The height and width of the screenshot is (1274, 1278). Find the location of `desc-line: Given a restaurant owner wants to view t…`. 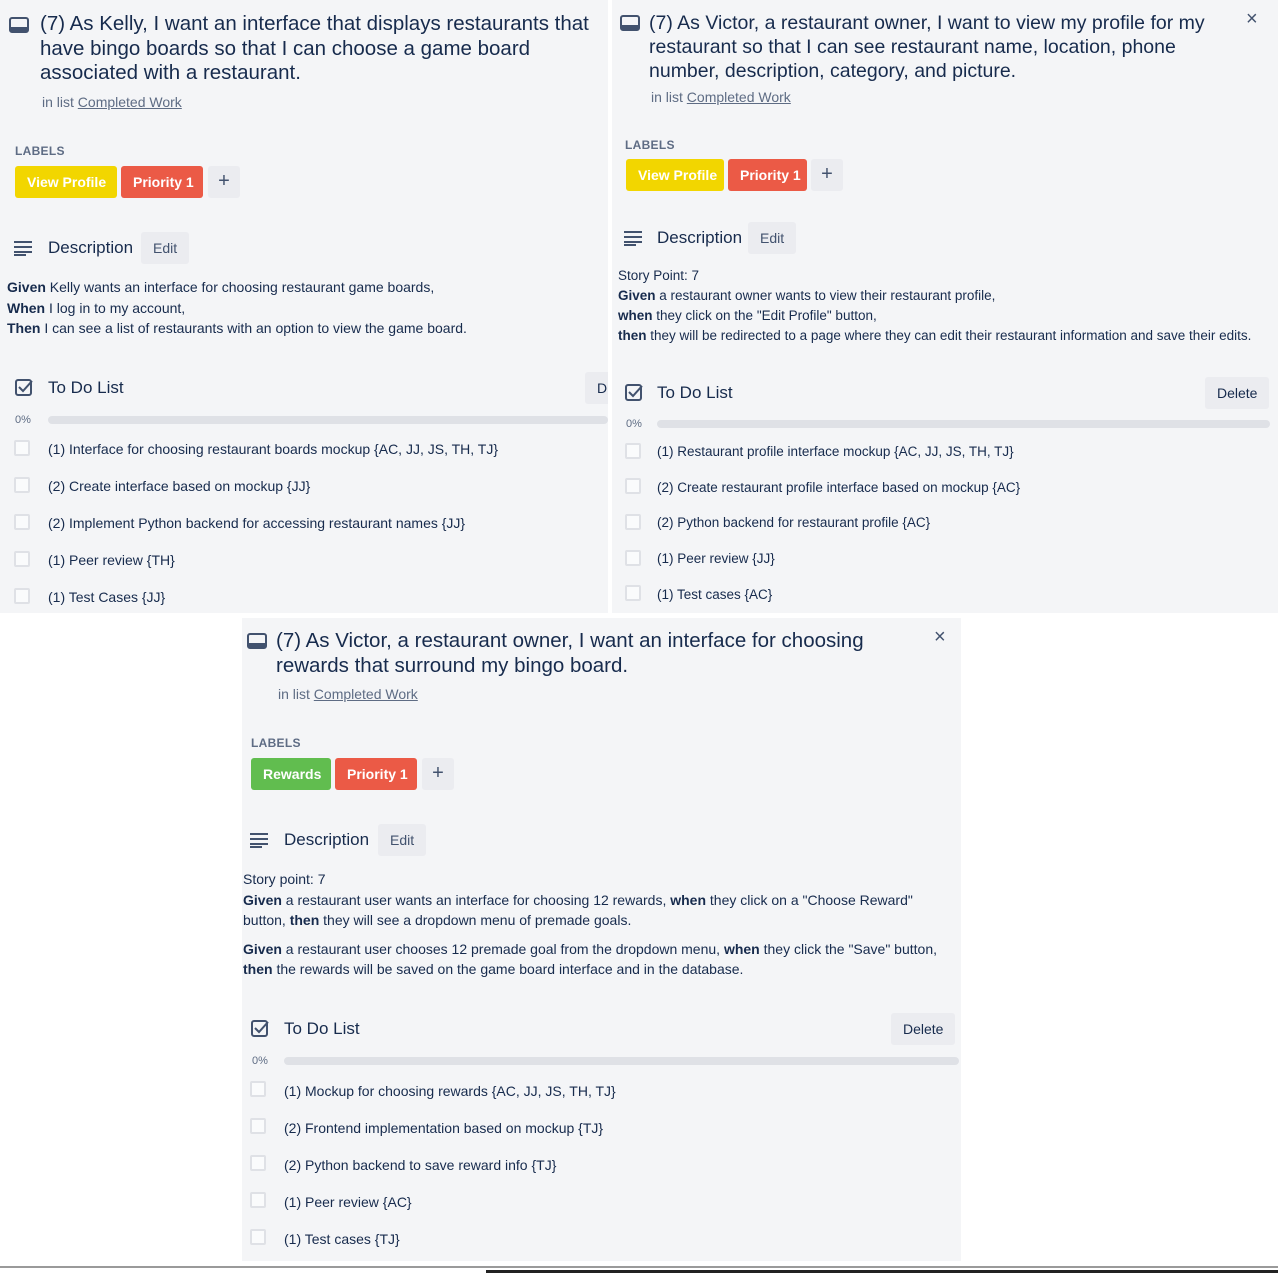

desc-line: Given a restaurant owner wants to view t… is located at coordinates (807, 295).